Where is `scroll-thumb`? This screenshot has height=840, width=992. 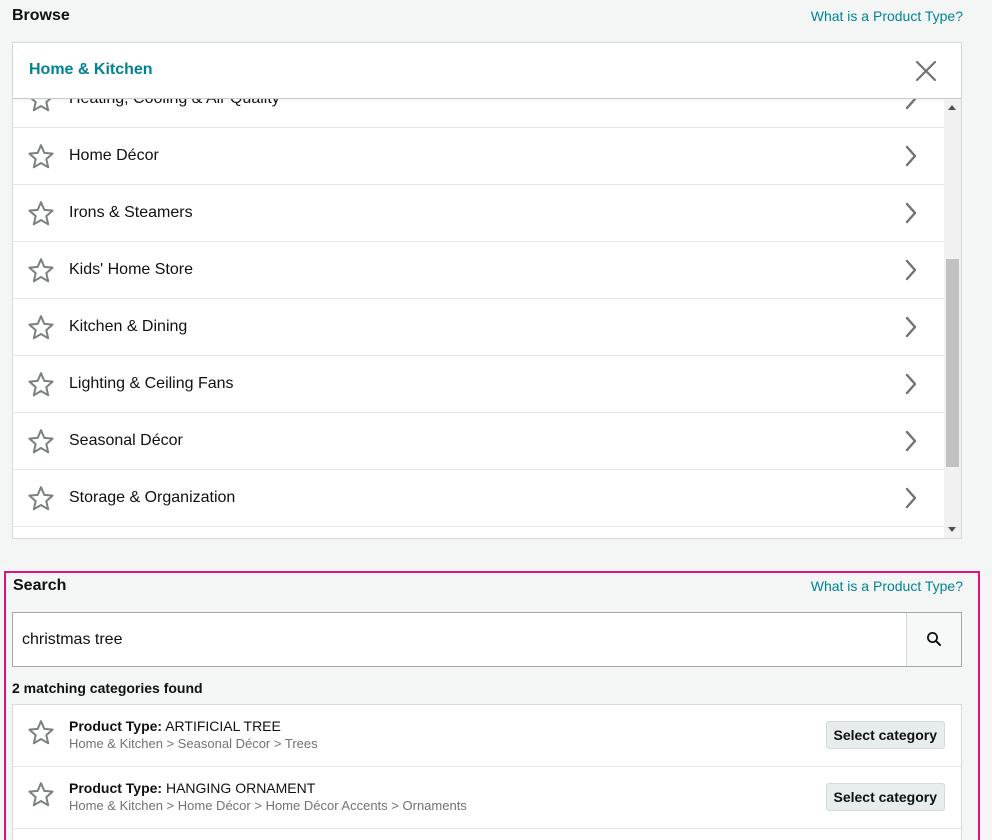 scroll-thumb is located at coordinates (952, 363).